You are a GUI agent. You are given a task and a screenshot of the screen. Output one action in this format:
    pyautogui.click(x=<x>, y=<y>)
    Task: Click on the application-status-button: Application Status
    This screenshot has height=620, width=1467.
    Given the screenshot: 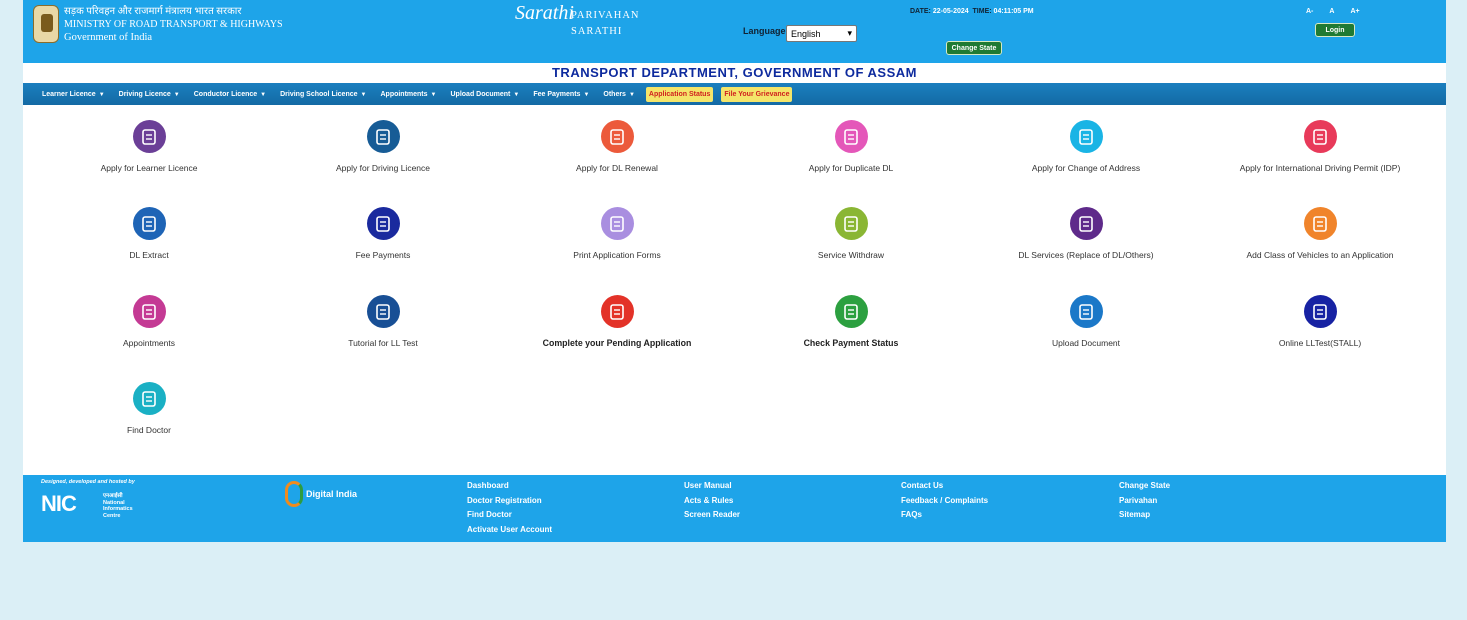 What is the action you would take?
    pyautogui.click(x=679, y=94)
    